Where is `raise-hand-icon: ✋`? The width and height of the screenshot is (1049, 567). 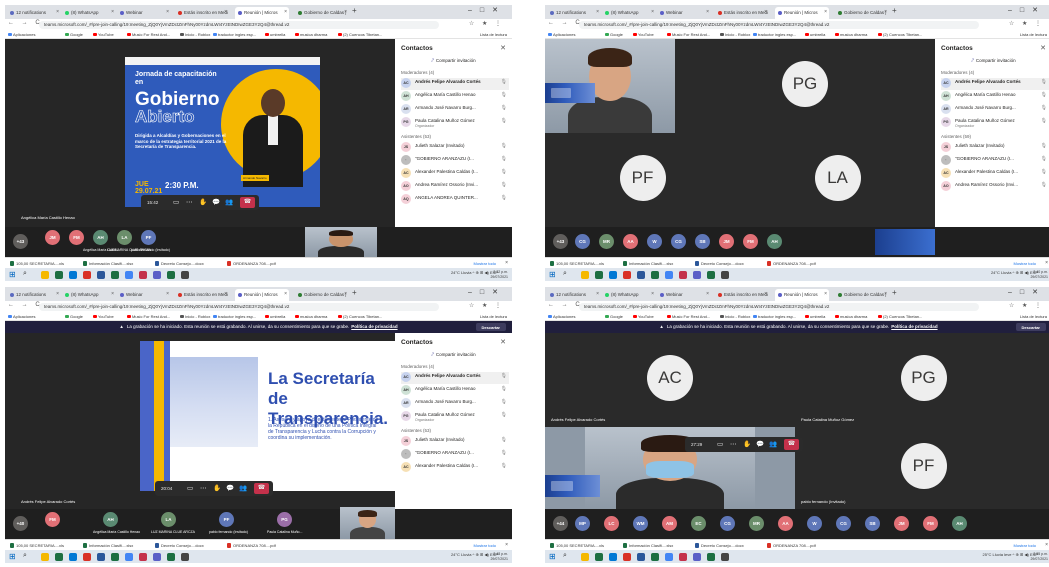 raise-hand-icon: ✋ is located at coordinates (747, 444).